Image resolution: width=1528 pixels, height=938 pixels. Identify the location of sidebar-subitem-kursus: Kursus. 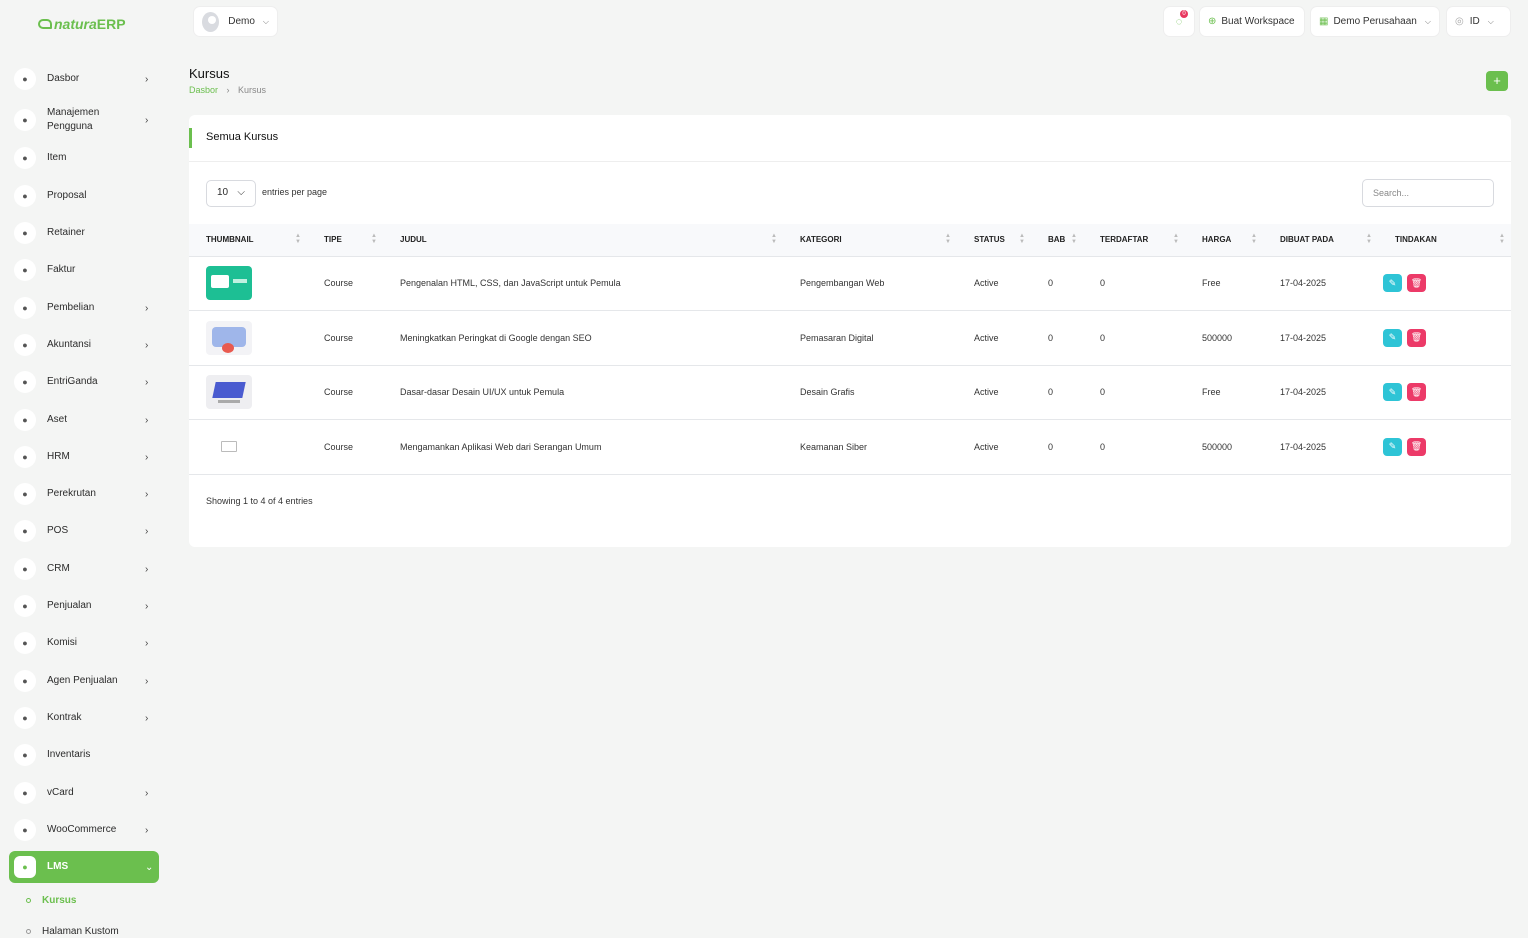
(51, 900).